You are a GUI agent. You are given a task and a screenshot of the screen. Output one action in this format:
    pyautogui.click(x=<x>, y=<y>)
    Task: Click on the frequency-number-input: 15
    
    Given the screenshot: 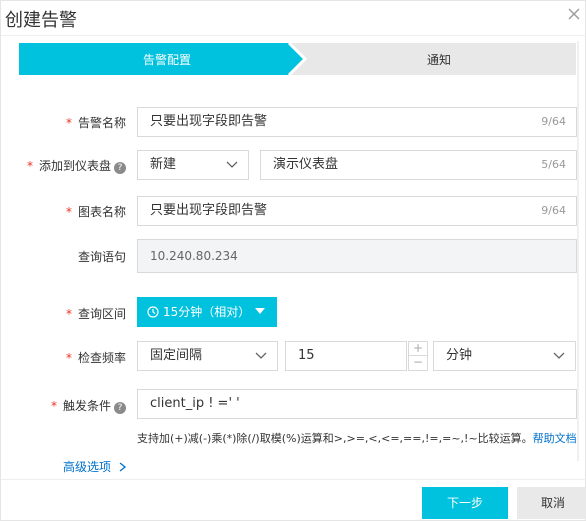 What is the action you would take?
    pyautogui.click(x=346, y=356)
    